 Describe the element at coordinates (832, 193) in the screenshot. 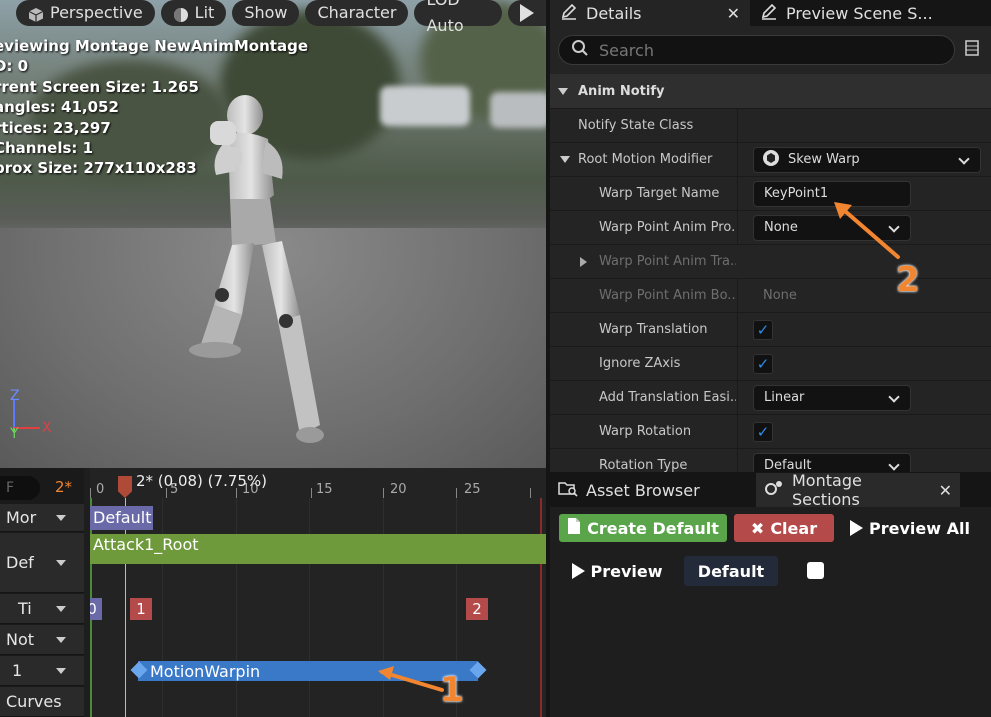

I see `warp-target-name-input: KeyPoint1` at that location.